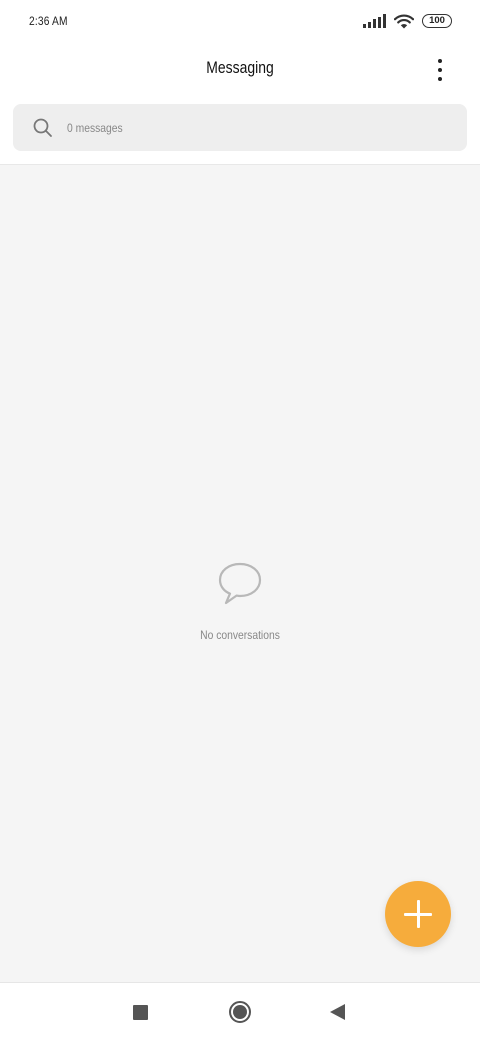  What do you see at coordinates (48, 21) in the screenshot?
I see `status-time: 2:36 AM` at bounding box center [48, 21].